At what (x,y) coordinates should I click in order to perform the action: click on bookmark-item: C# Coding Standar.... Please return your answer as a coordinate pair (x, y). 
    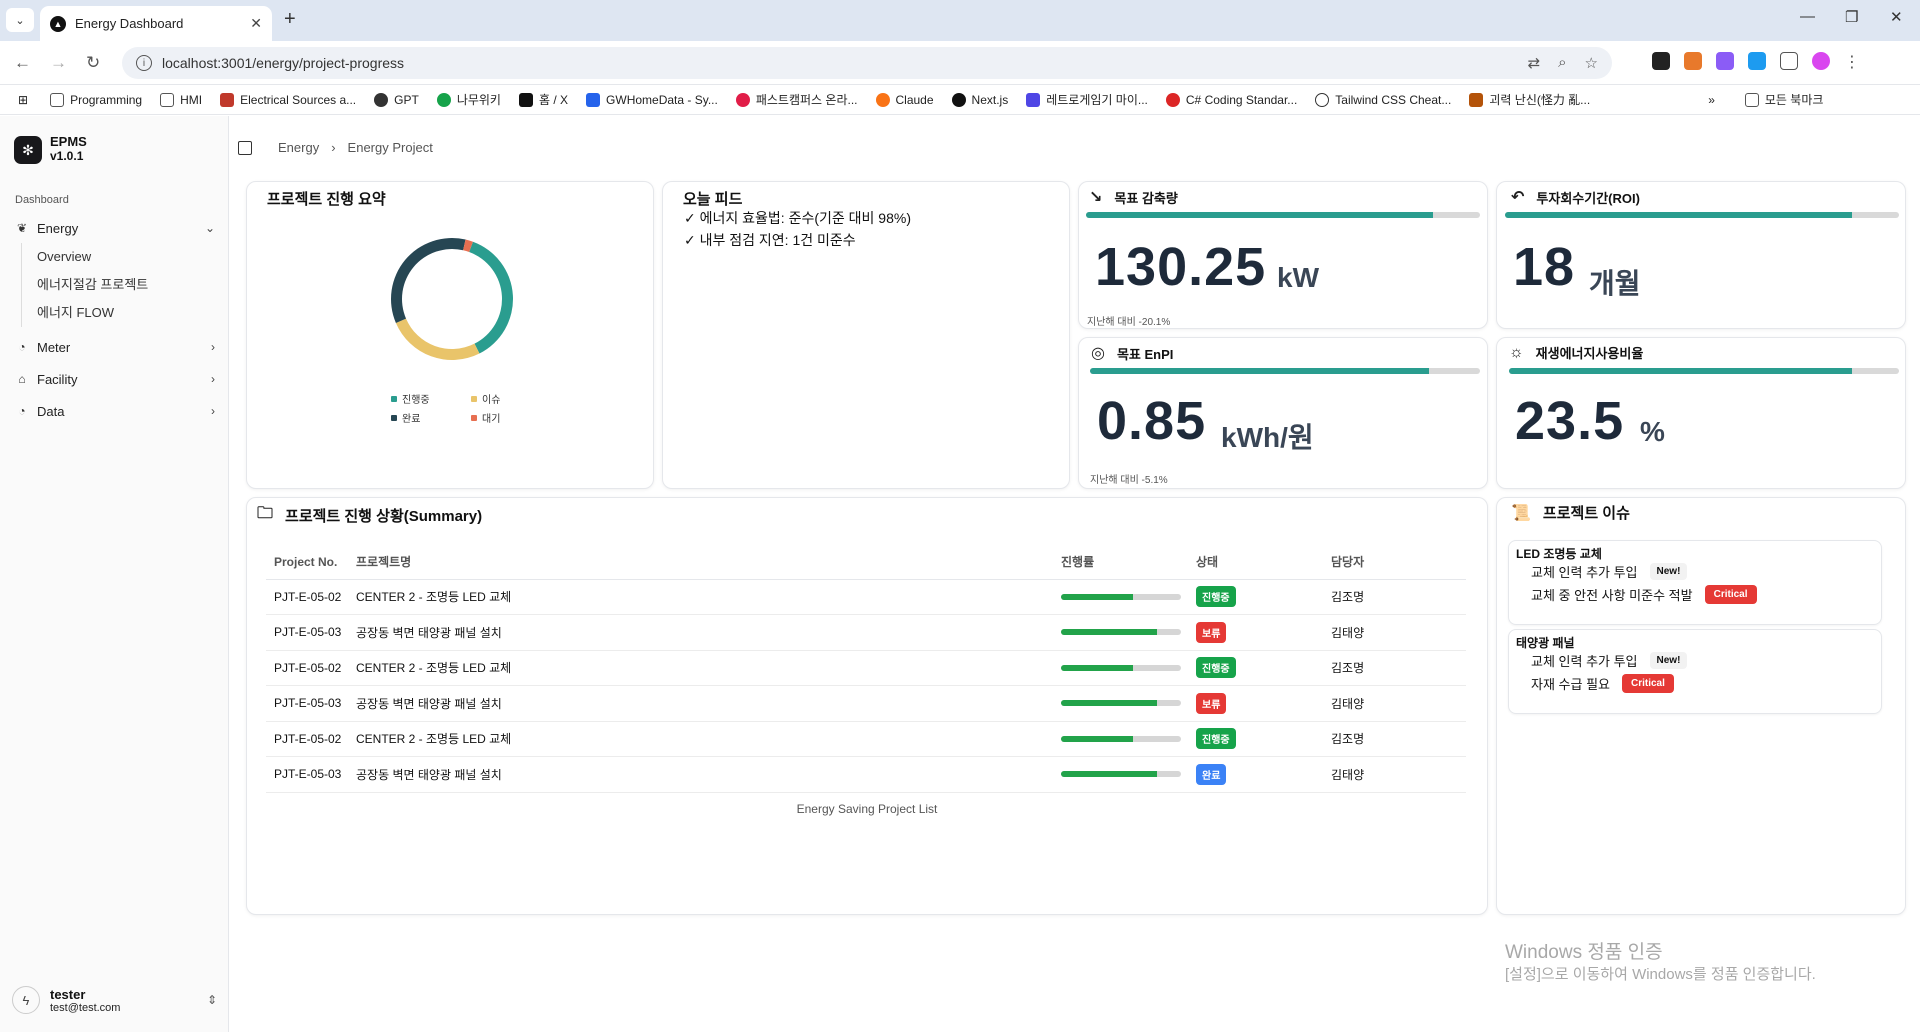
    Looking at the image, I should click on (1231, 99).